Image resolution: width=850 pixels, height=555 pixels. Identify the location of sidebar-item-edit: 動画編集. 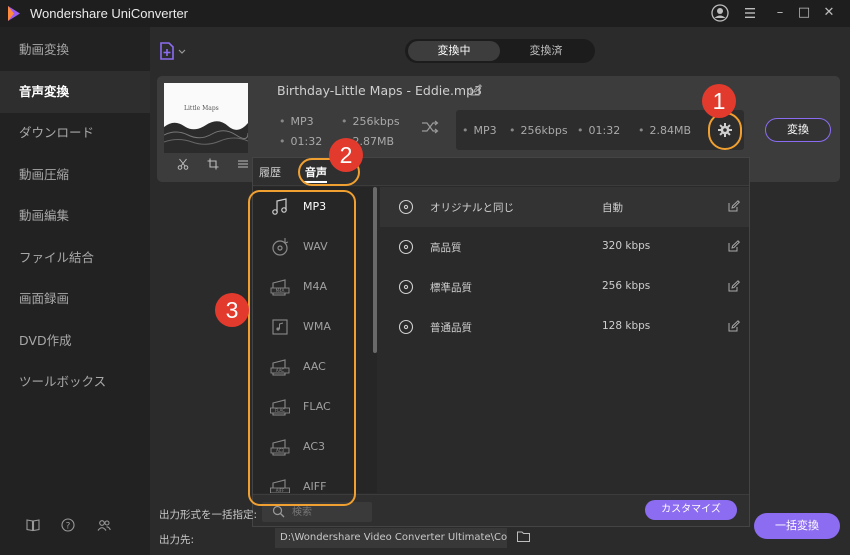
(75, 216).